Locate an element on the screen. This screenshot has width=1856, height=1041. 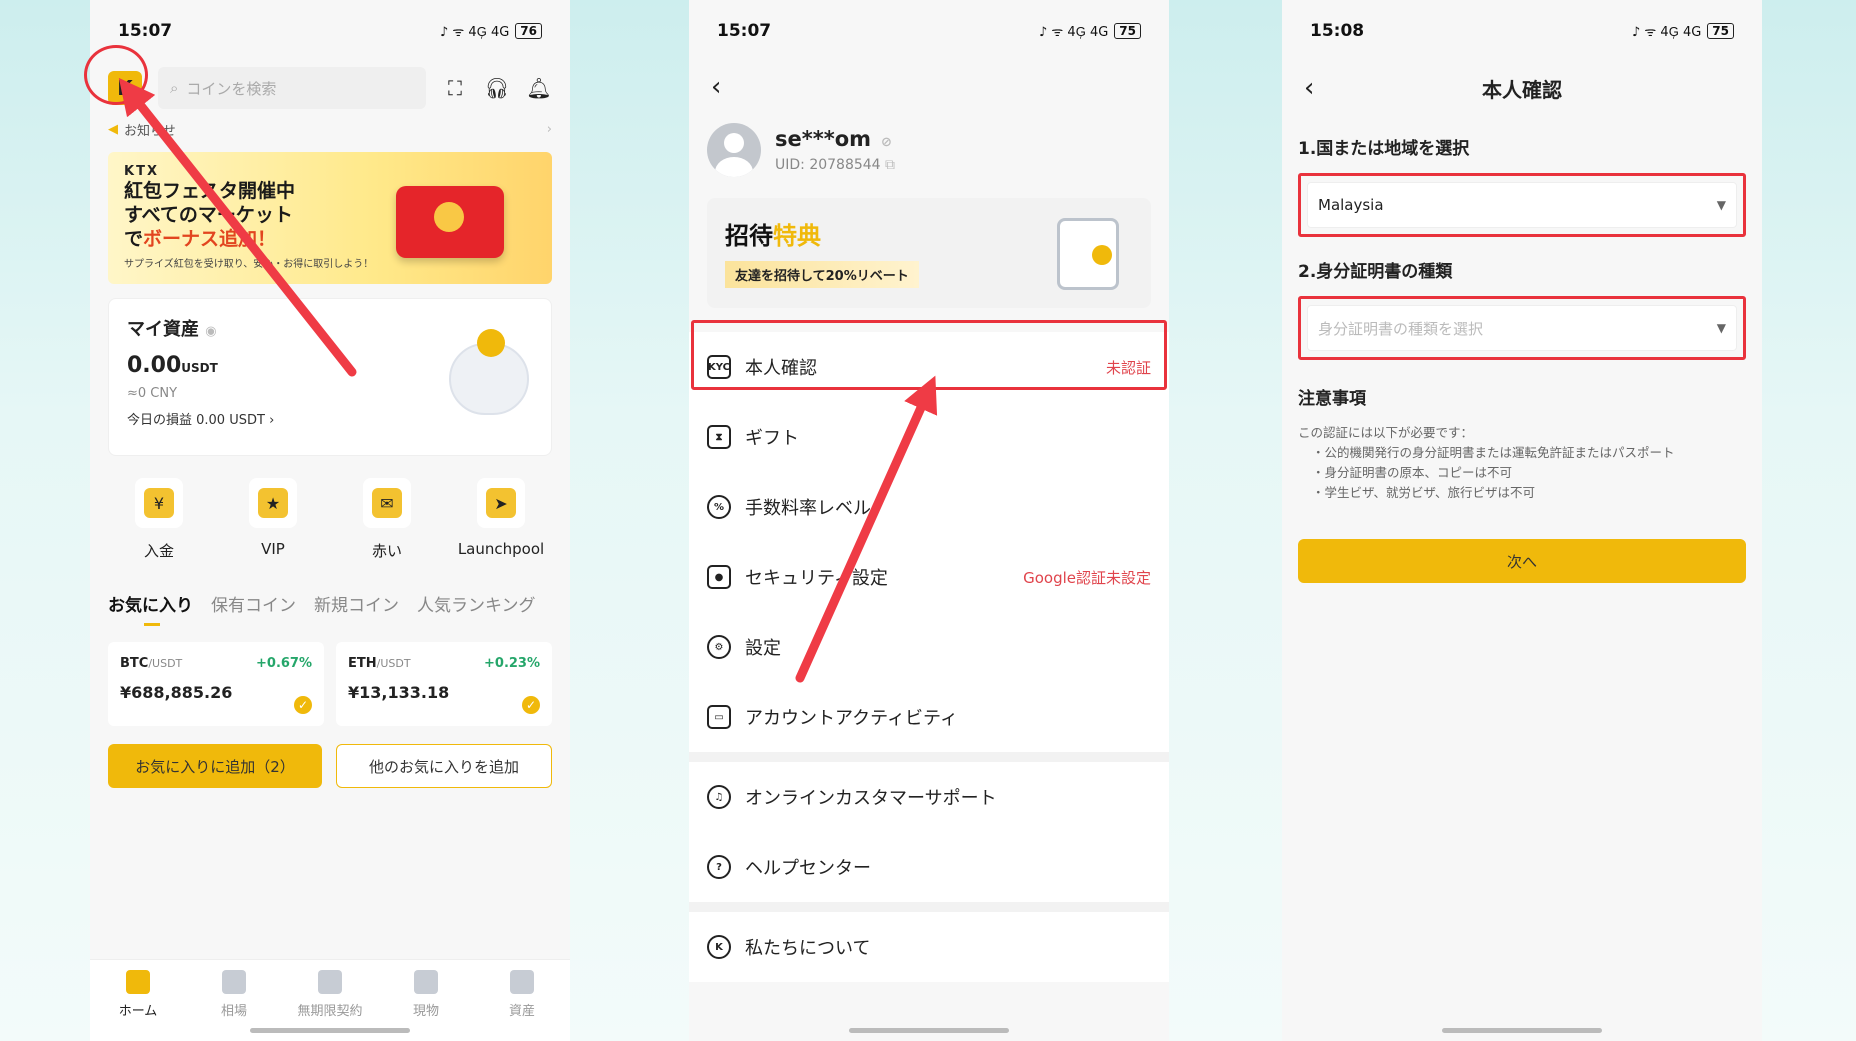
banner-brand: KTX is located at coordinates (141, 171).